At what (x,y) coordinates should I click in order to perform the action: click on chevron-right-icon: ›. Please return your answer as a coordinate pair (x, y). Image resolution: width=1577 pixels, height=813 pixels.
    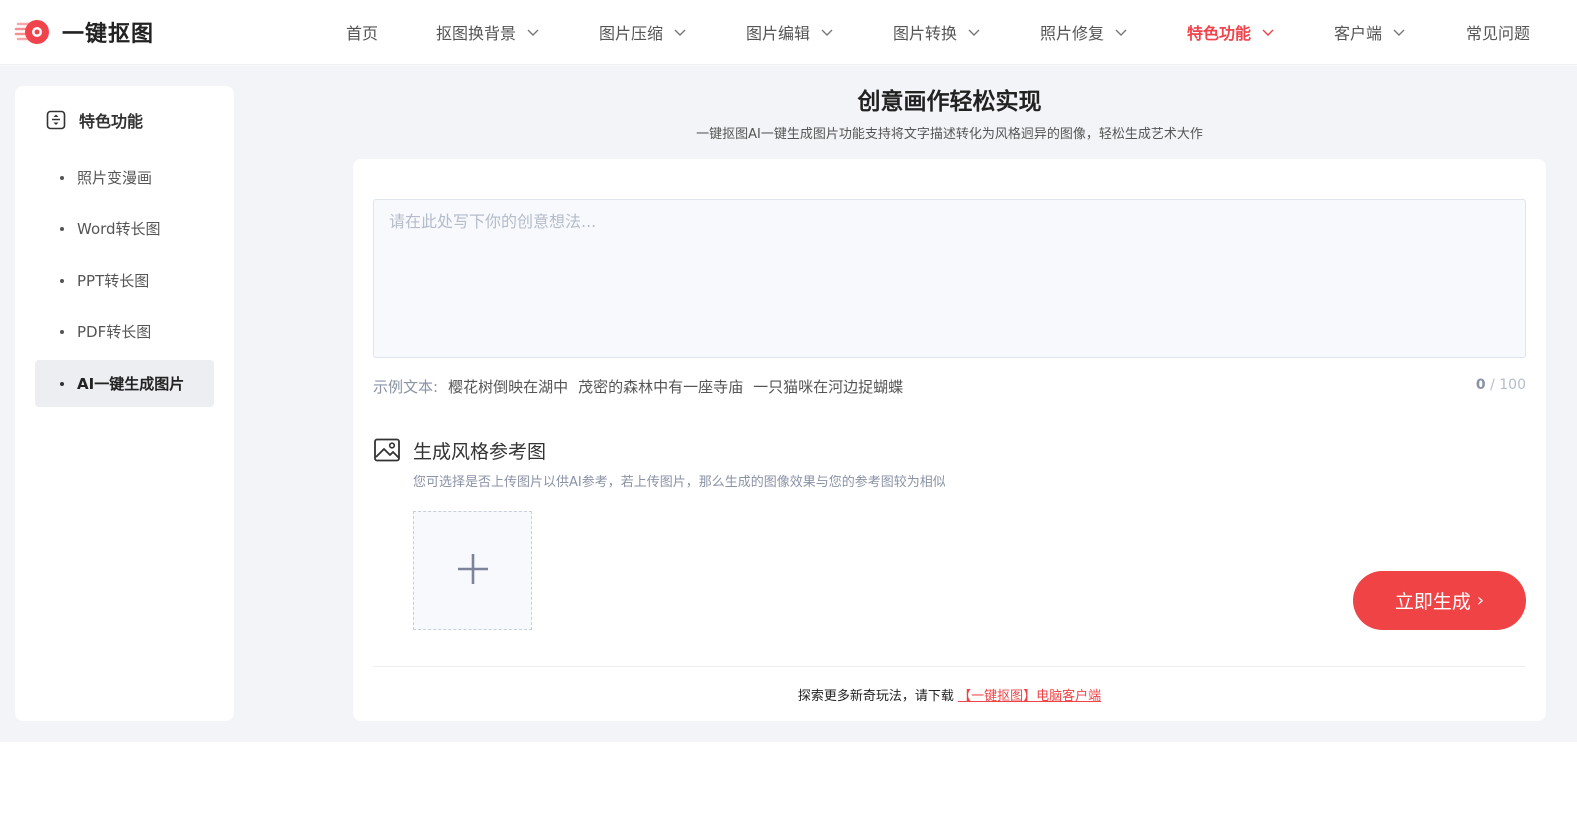
    Looking at the image, I should click on (1480, 600).